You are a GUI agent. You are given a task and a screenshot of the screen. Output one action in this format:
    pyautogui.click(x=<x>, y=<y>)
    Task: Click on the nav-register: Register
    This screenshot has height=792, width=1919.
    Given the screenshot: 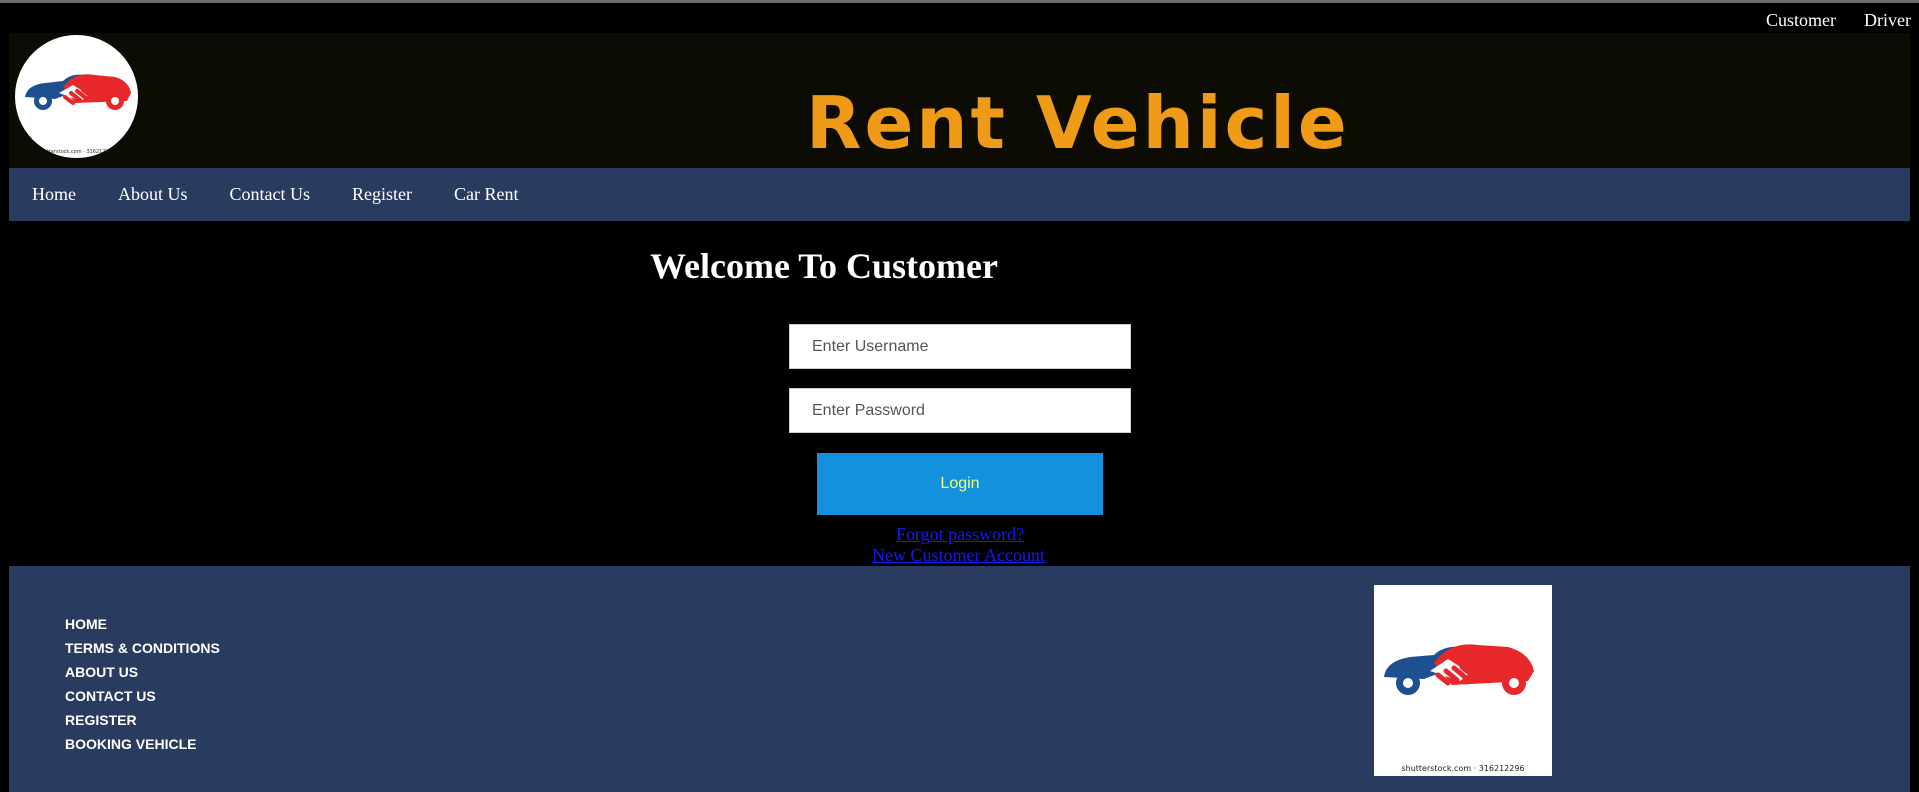 What is the action you would take?
    pyautogui.click(x=382, y=194)
    